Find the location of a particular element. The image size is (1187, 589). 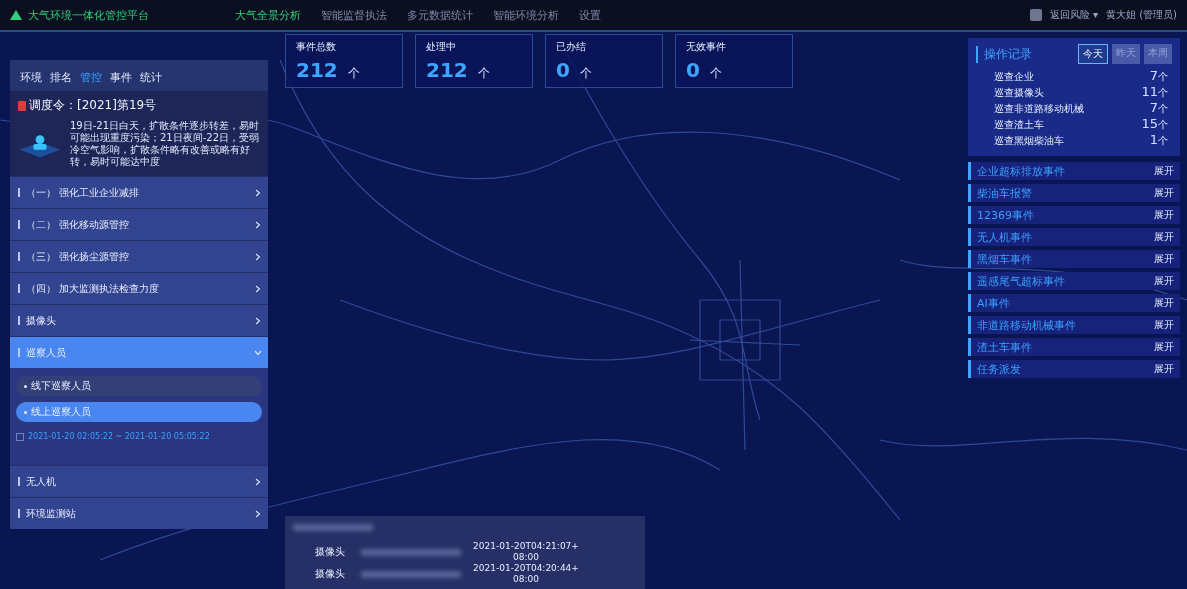

record-label: 巡查企业 is located at coordinates (1014, 77).